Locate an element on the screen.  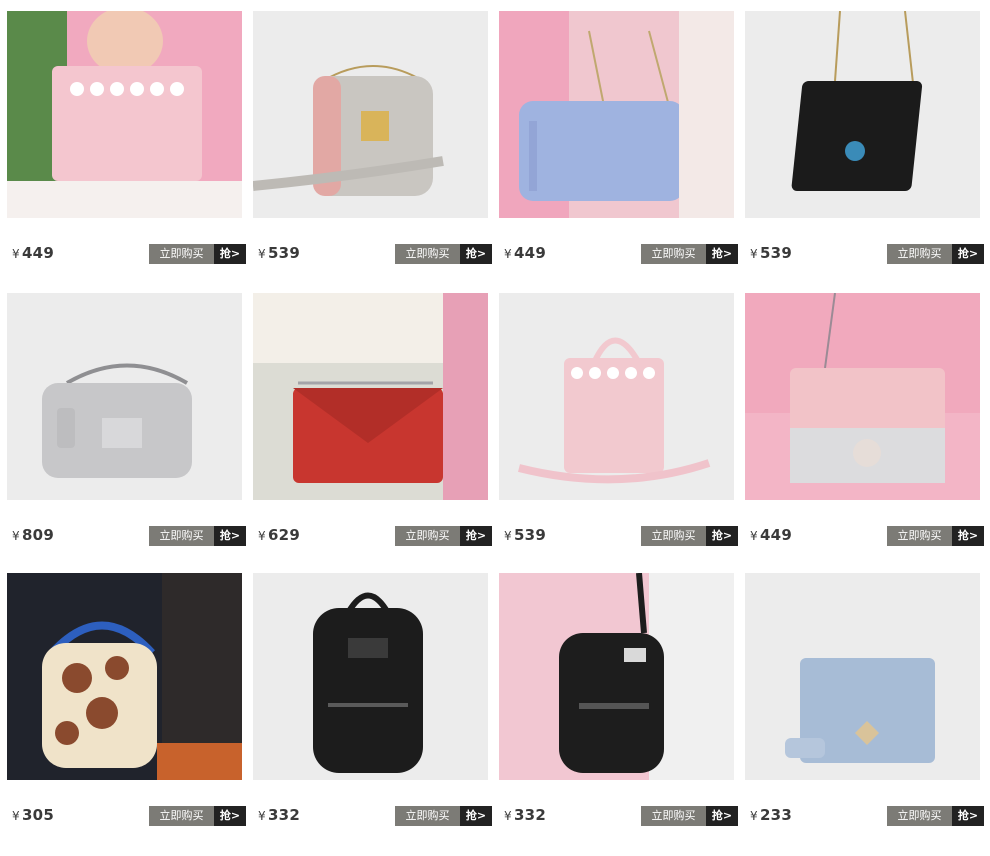
product-price: ¥305 is located at coordinates (33, 815).